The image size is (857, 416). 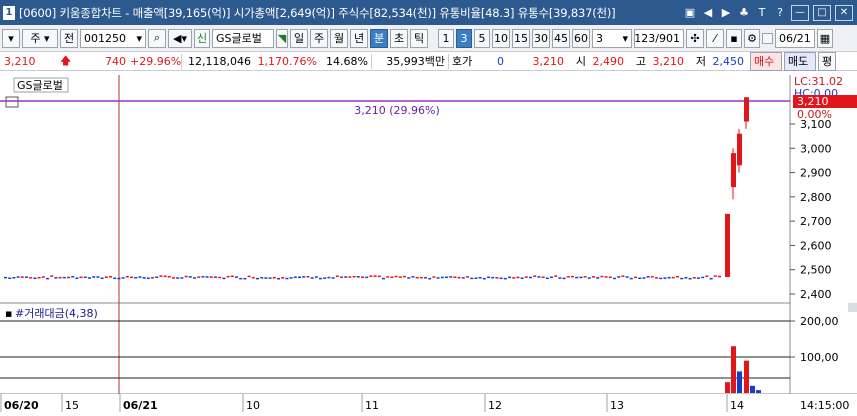 I want to click on panel-close-icon, so click(x=852, y=307).